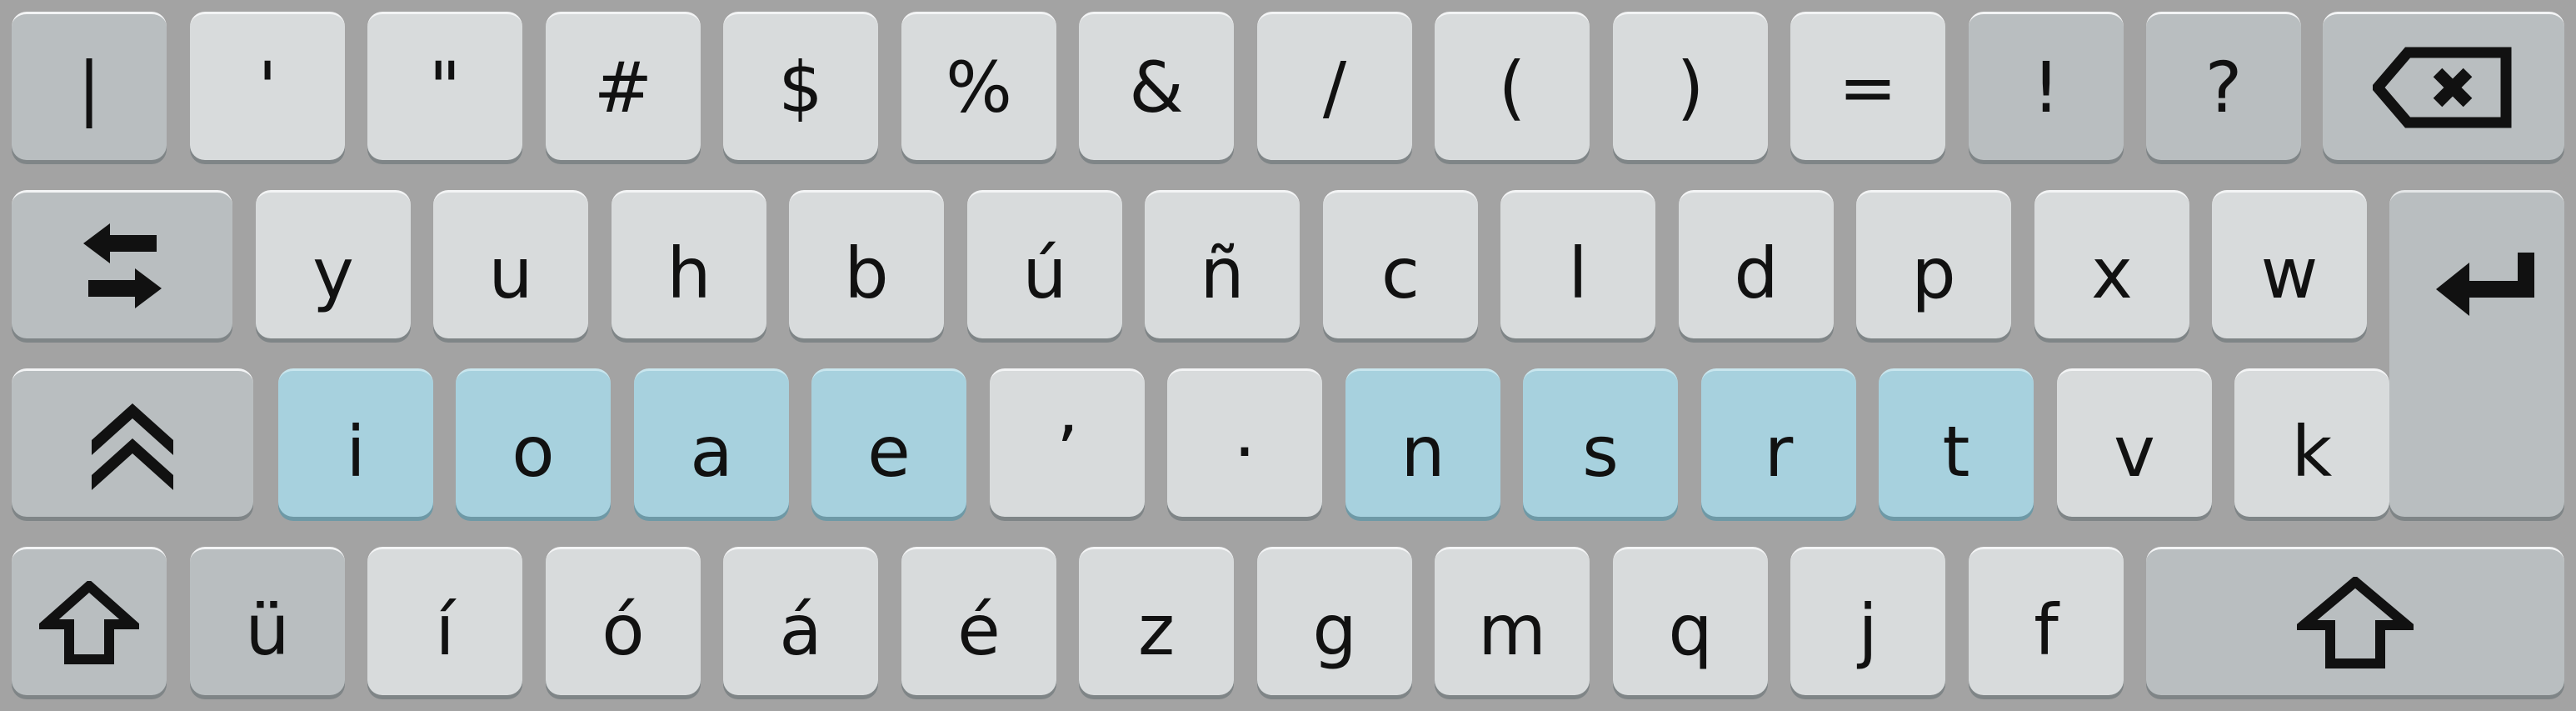 Image resolution: width=2576 pixels, height=711 pixels. I want to click on key-j: j, so click(1867, 621).